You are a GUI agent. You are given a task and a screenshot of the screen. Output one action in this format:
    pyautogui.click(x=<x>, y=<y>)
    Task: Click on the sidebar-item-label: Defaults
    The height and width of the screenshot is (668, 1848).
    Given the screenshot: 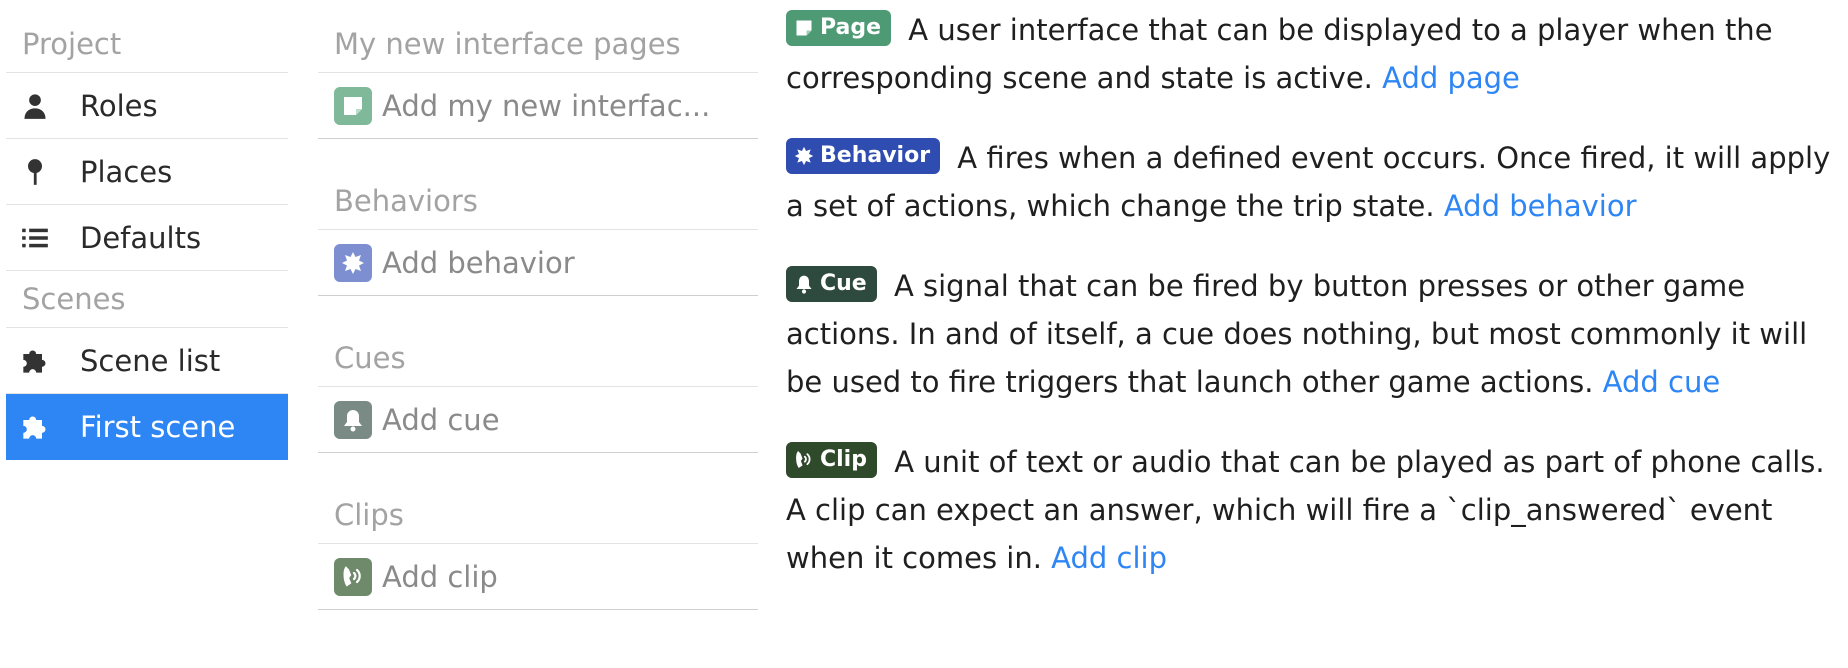 What is the action you would take?
    pyautogui.click(x=141, y=237)
    